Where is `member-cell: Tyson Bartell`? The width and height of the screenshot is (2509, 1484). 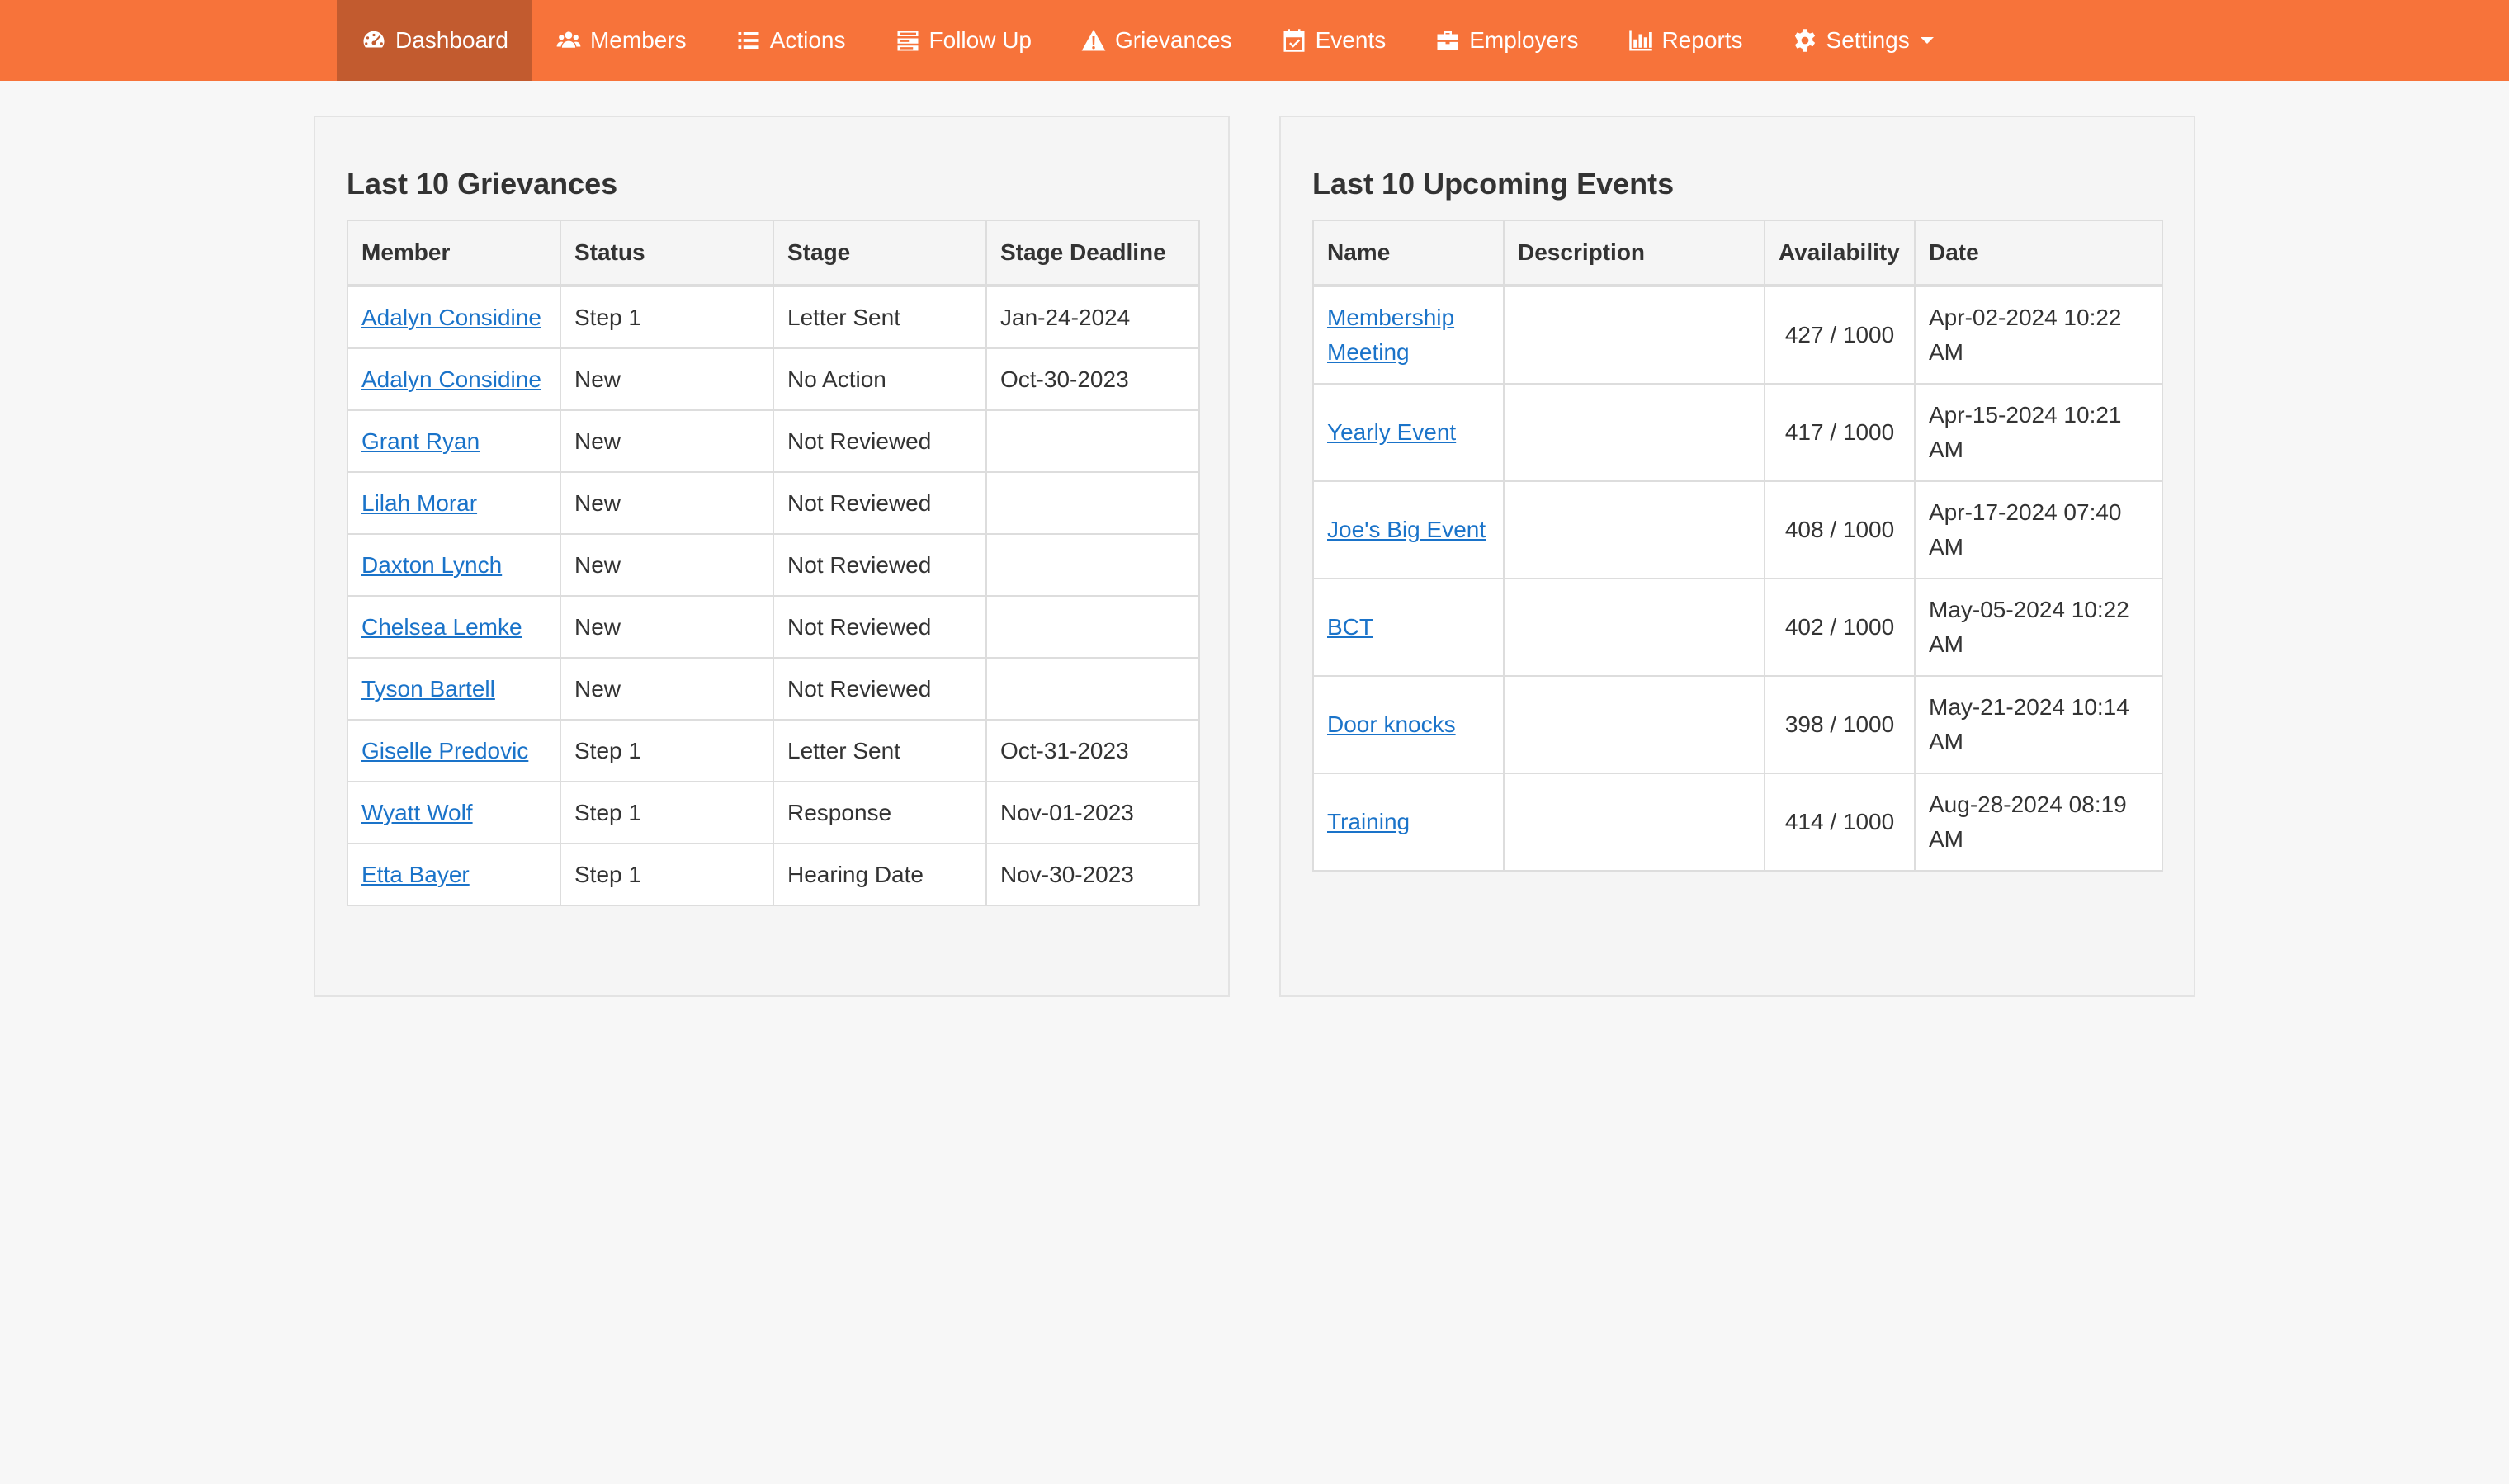
member-cell: Tyson Bartell is located at coordinates (454, 689).